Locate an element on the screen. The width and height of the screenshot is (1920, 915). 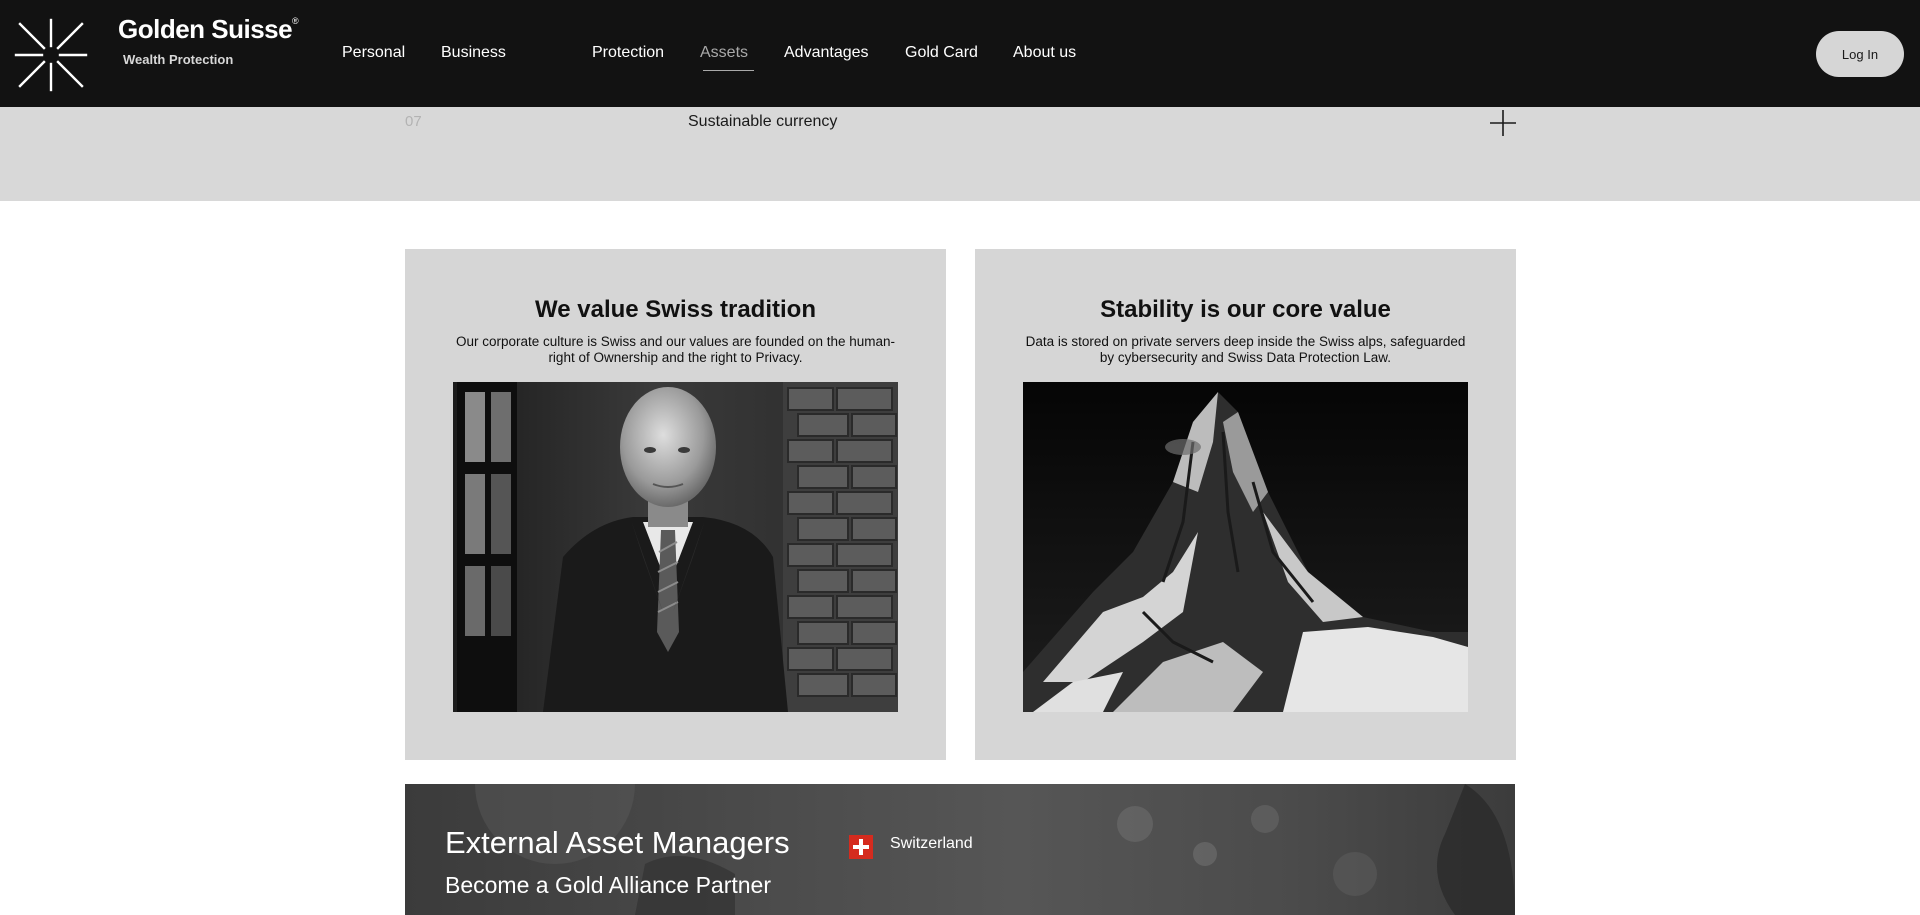
nav-gold-card: Gold Card is located at coordinates (941, 53).